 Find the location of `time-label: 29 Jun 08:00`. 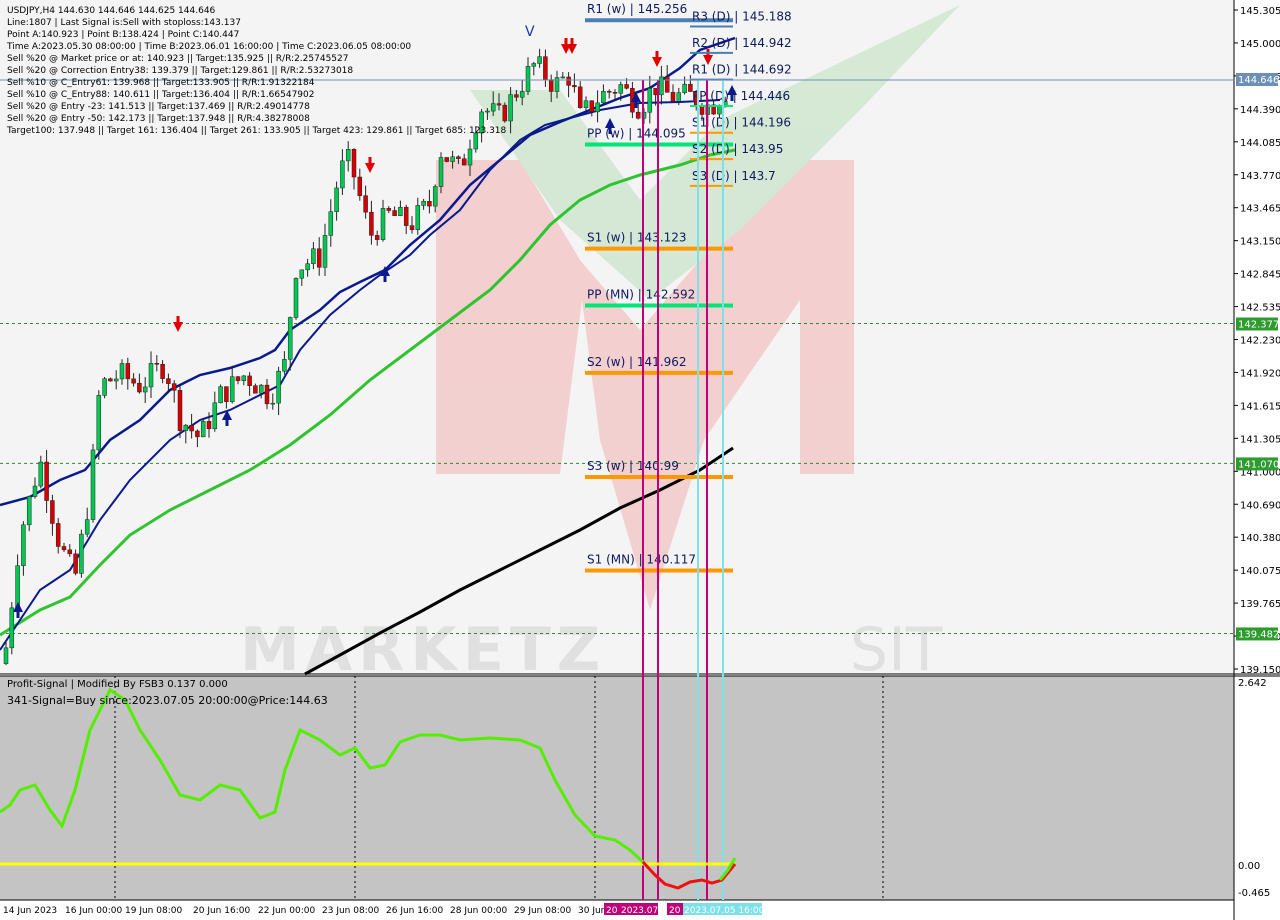

time-label: 29 Jun 08:00 is located at coordinates (542, 911).